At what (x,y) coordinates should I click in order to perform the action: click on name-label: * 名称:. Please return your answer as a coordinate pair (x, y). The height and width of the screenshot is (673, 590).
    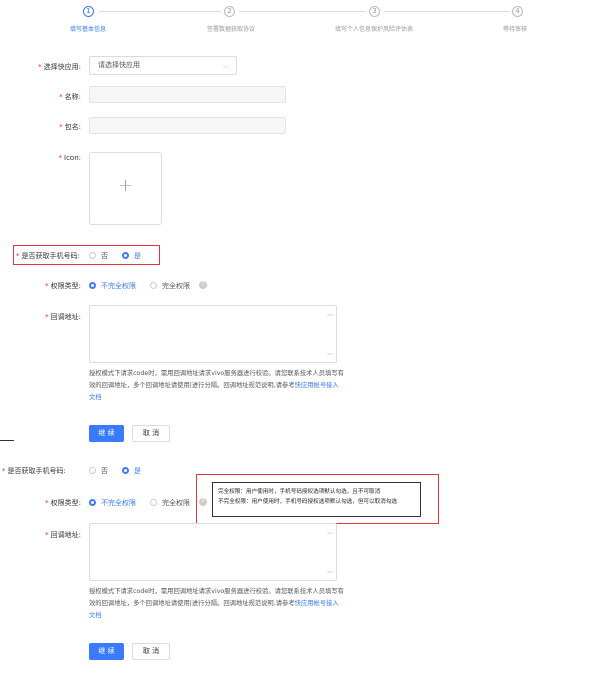
    Looking at the image, I should click on (70, 97).